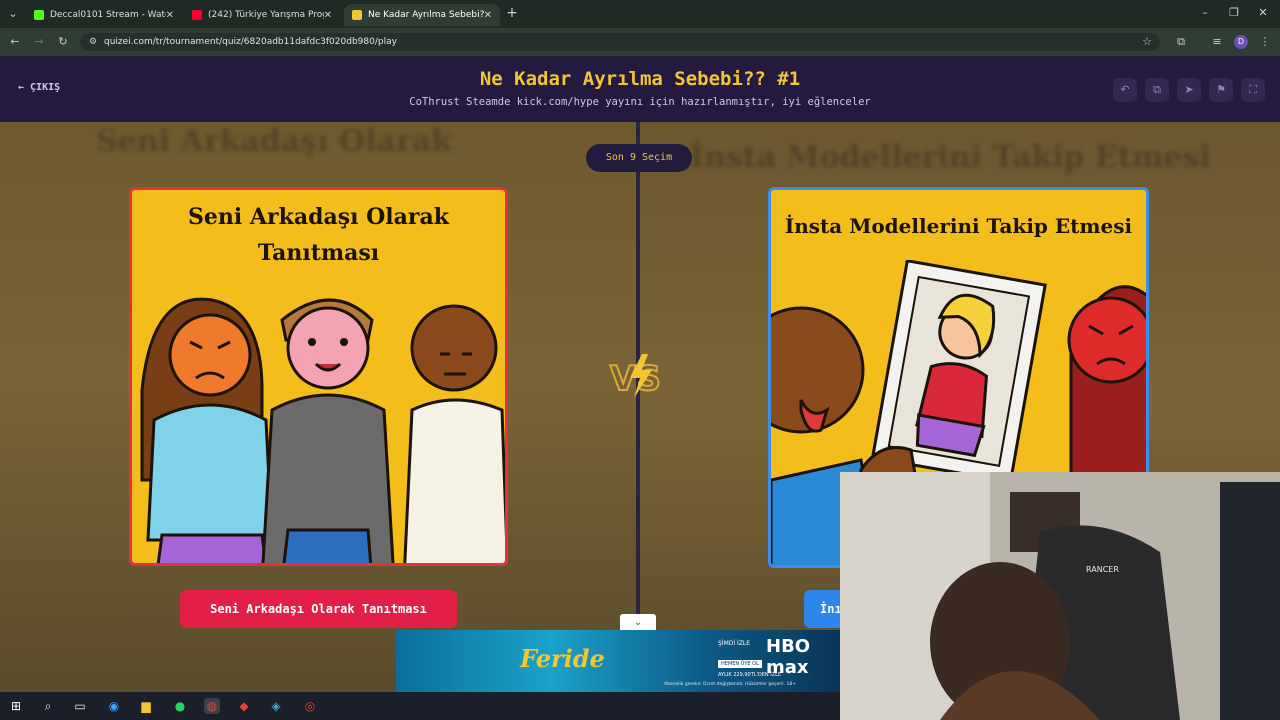  I want to click on browser-tab-youtube: (242) Türkiye Yarışma Programlı ✕, so click(262, 15).